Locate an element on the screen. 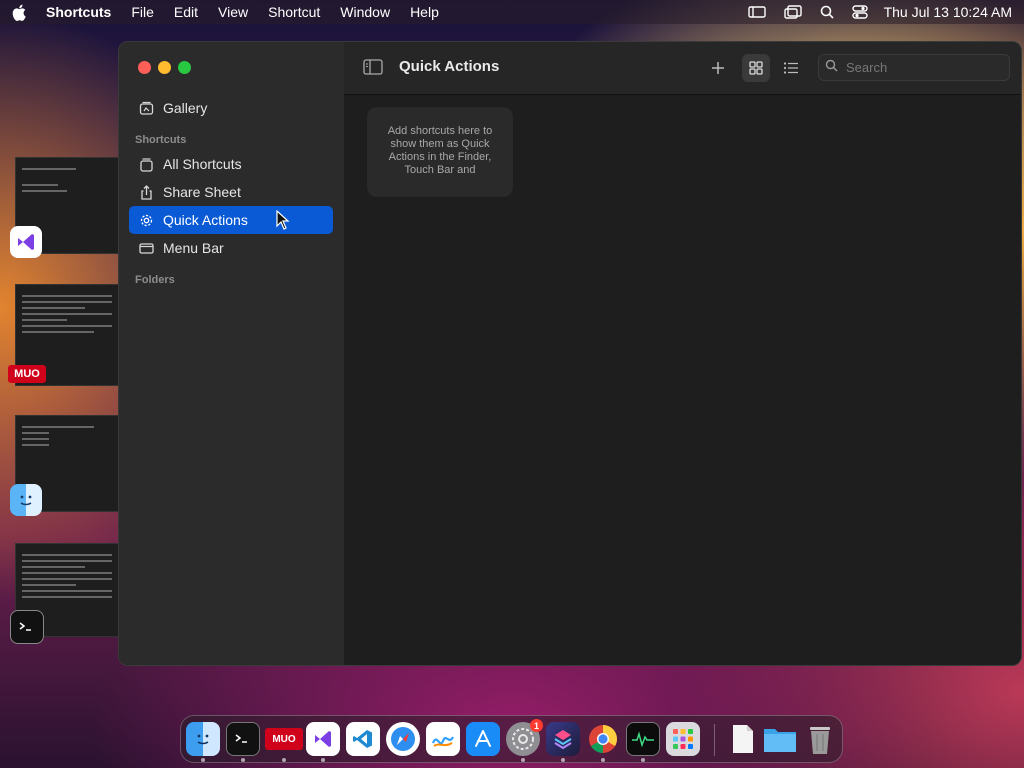  toolbar: Quick Actions is located at coordinates (682, 68).